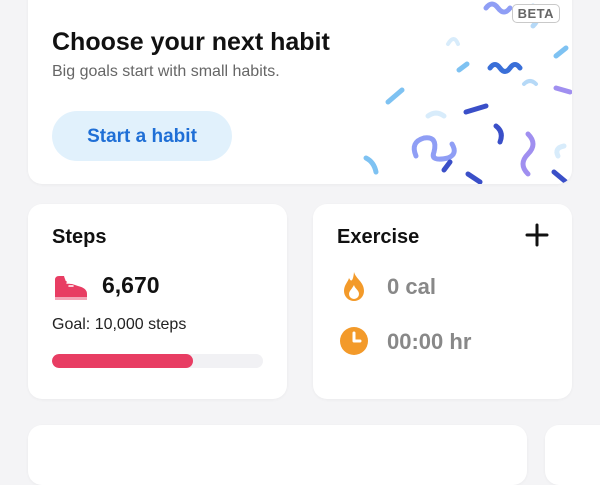 The height and width of the screenshot is (485, 600). Describe the element at coordinates (79, 237) in the screenshot. I see `steps-title: Steps` at that location.